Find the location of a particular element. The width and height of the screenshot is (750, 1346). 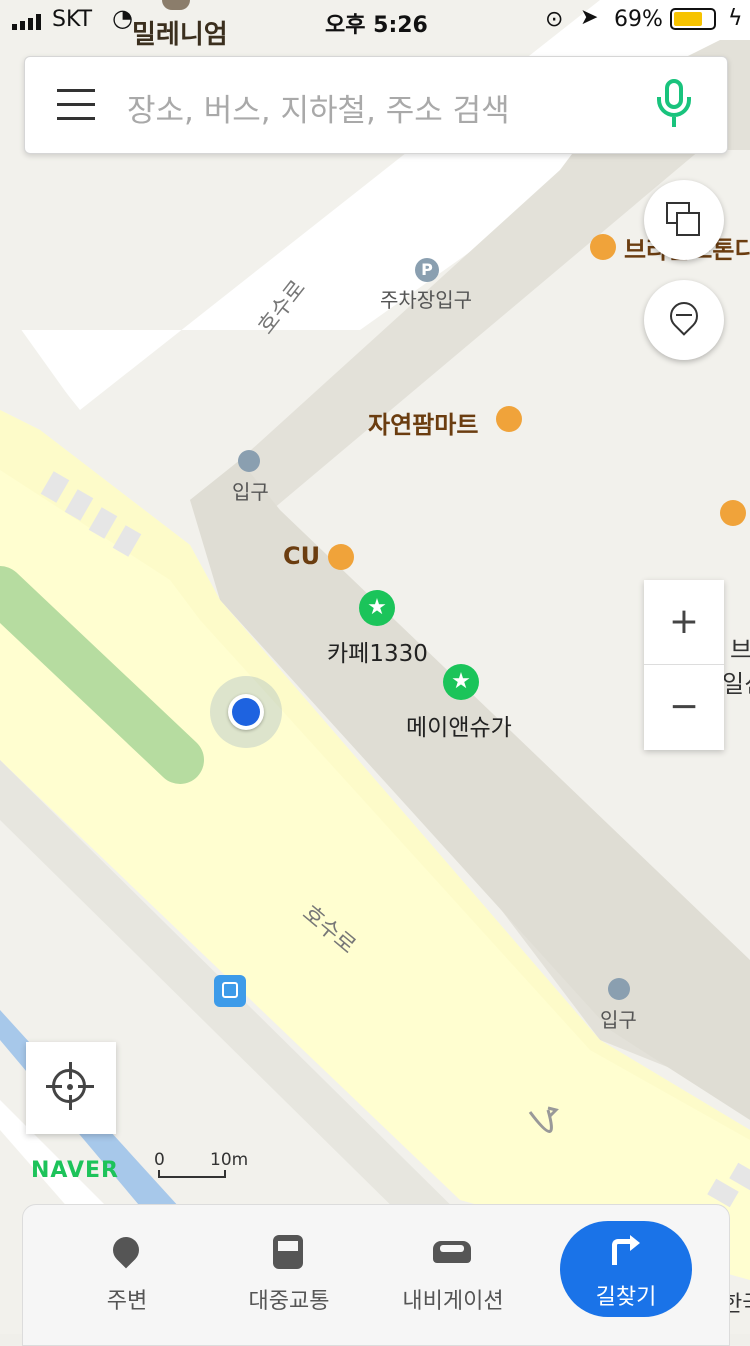

convenience-store-icon is located at coordinates (341, 557).